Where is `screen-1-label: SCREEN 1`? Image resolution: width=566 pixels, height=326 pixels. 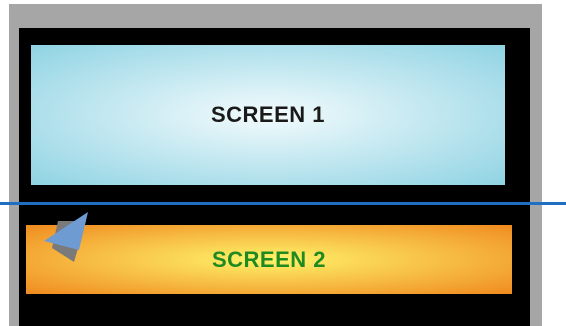 screen-1-label: SCREEN 1 is located at coordinates (268, 114).